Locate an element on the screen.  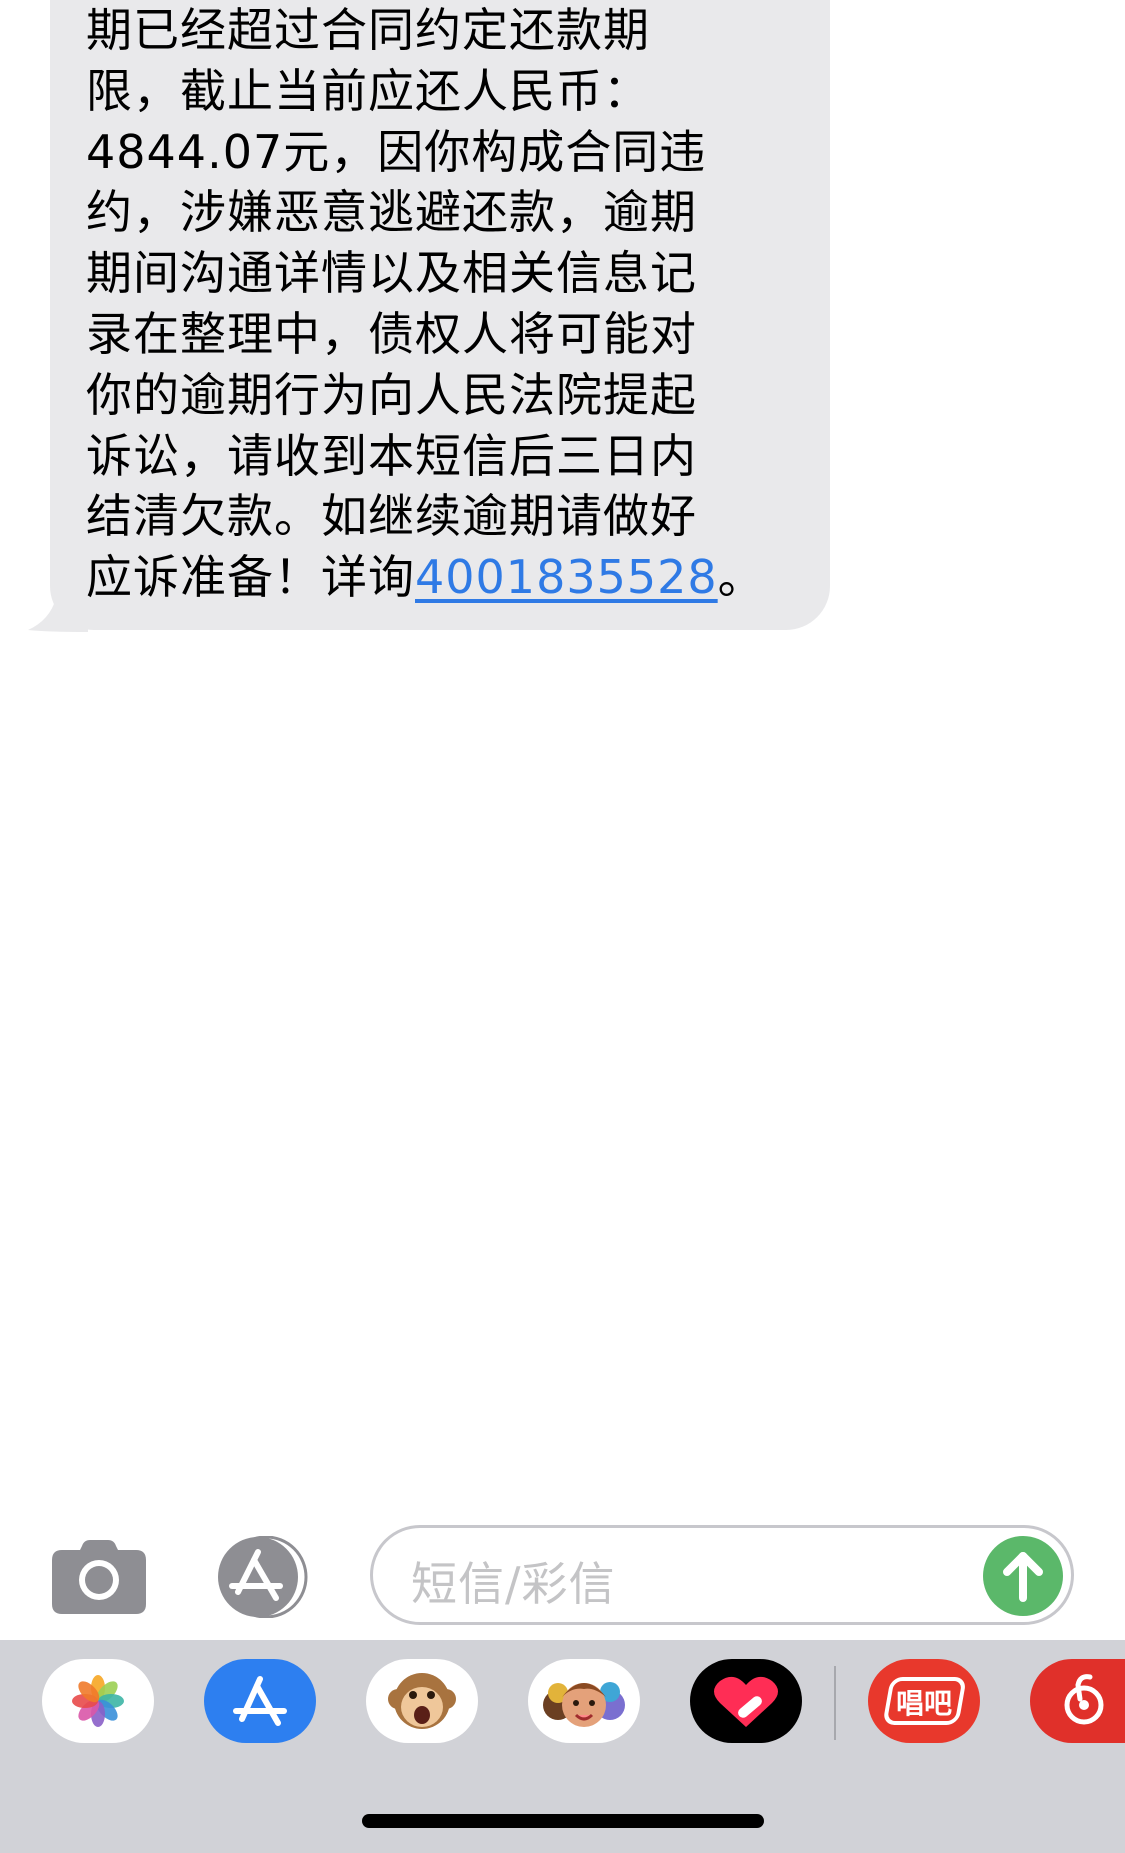
apps-button is located at coordinates (264, 1577).